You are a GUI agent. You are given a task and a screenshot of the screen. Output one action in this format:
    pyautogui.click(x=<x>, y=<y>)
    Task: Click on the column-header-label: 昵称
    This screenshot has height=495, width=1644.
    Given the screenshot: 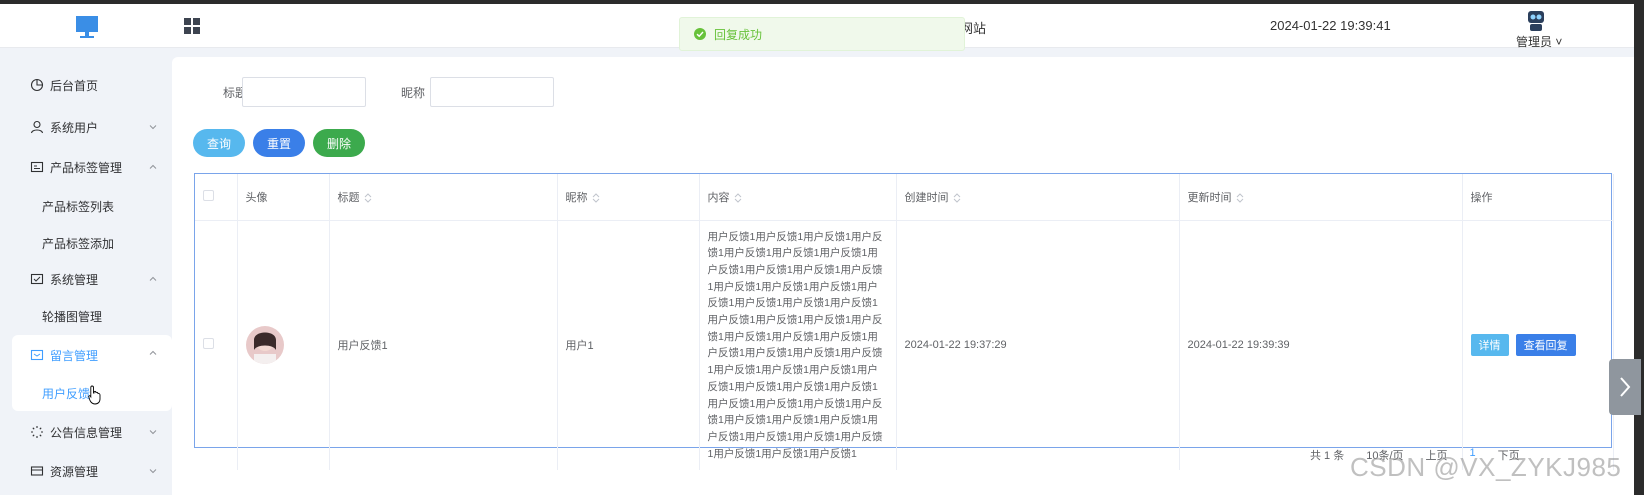 What is the action you would take?
    pyautogui.click(x=576, y=197)
    